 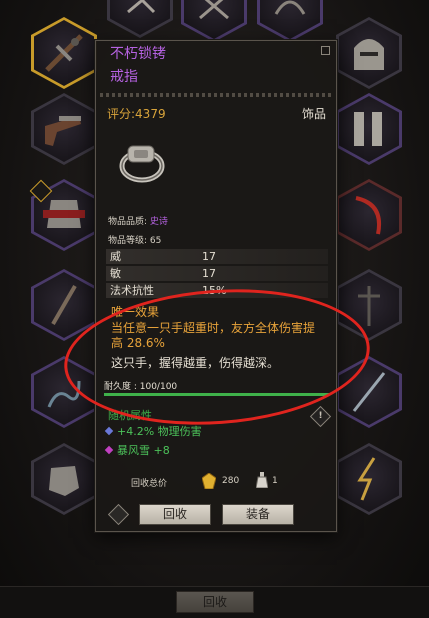 I want to click on inventory-slot-scissors, so click(x=214, y=21).